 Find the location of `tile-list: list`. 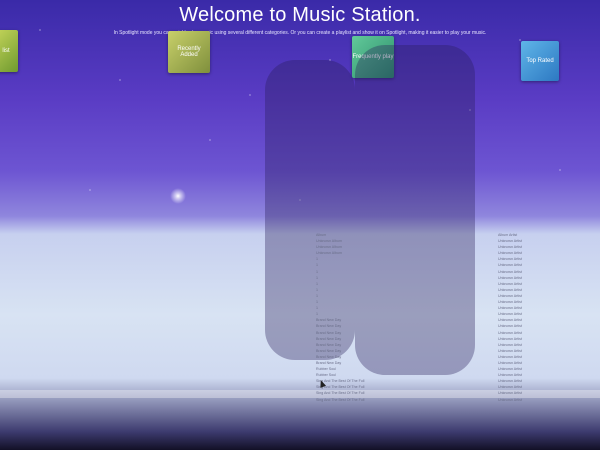

tile-list: list is located at coordinates (9, 51).